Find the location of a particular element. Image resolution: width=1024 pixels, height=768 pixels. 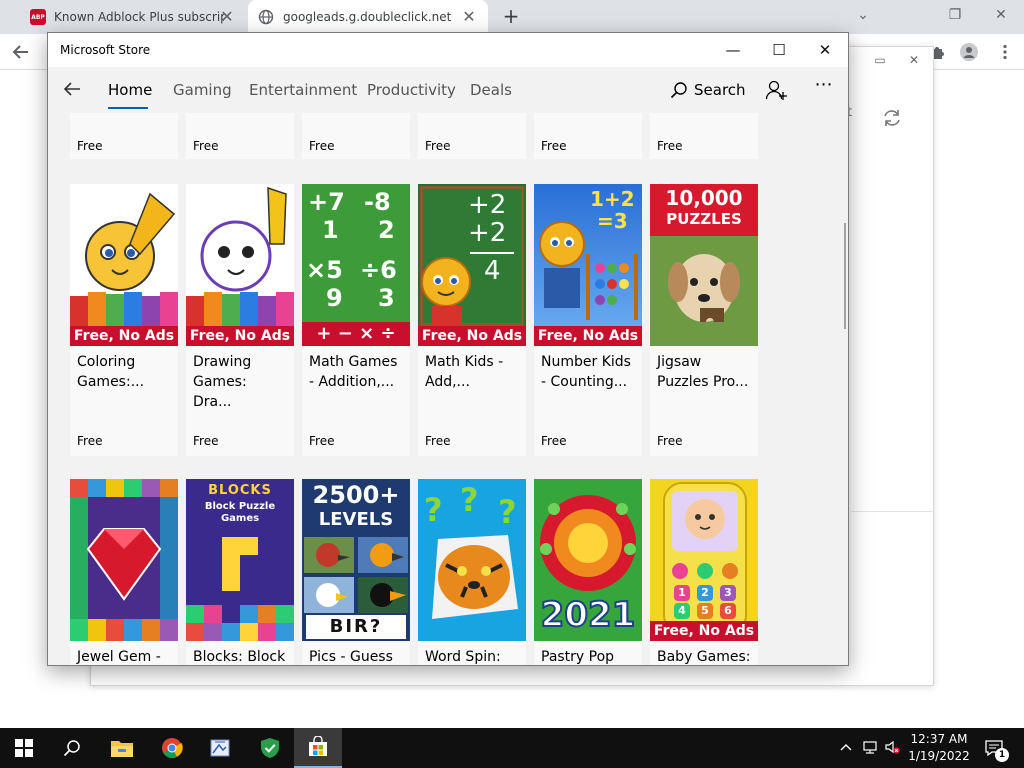

art-label: 10,000 is located at coordinates (704, 198).